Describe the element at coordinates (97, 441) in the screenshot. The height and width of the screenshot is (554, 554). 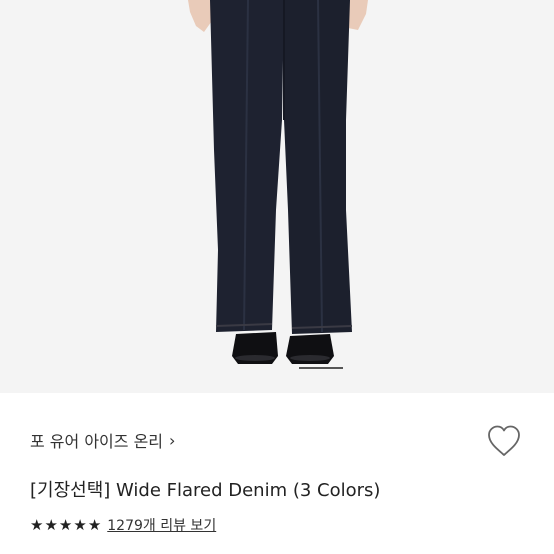
I see `brand-name: 포 유어 아이즈 온리` at that location.